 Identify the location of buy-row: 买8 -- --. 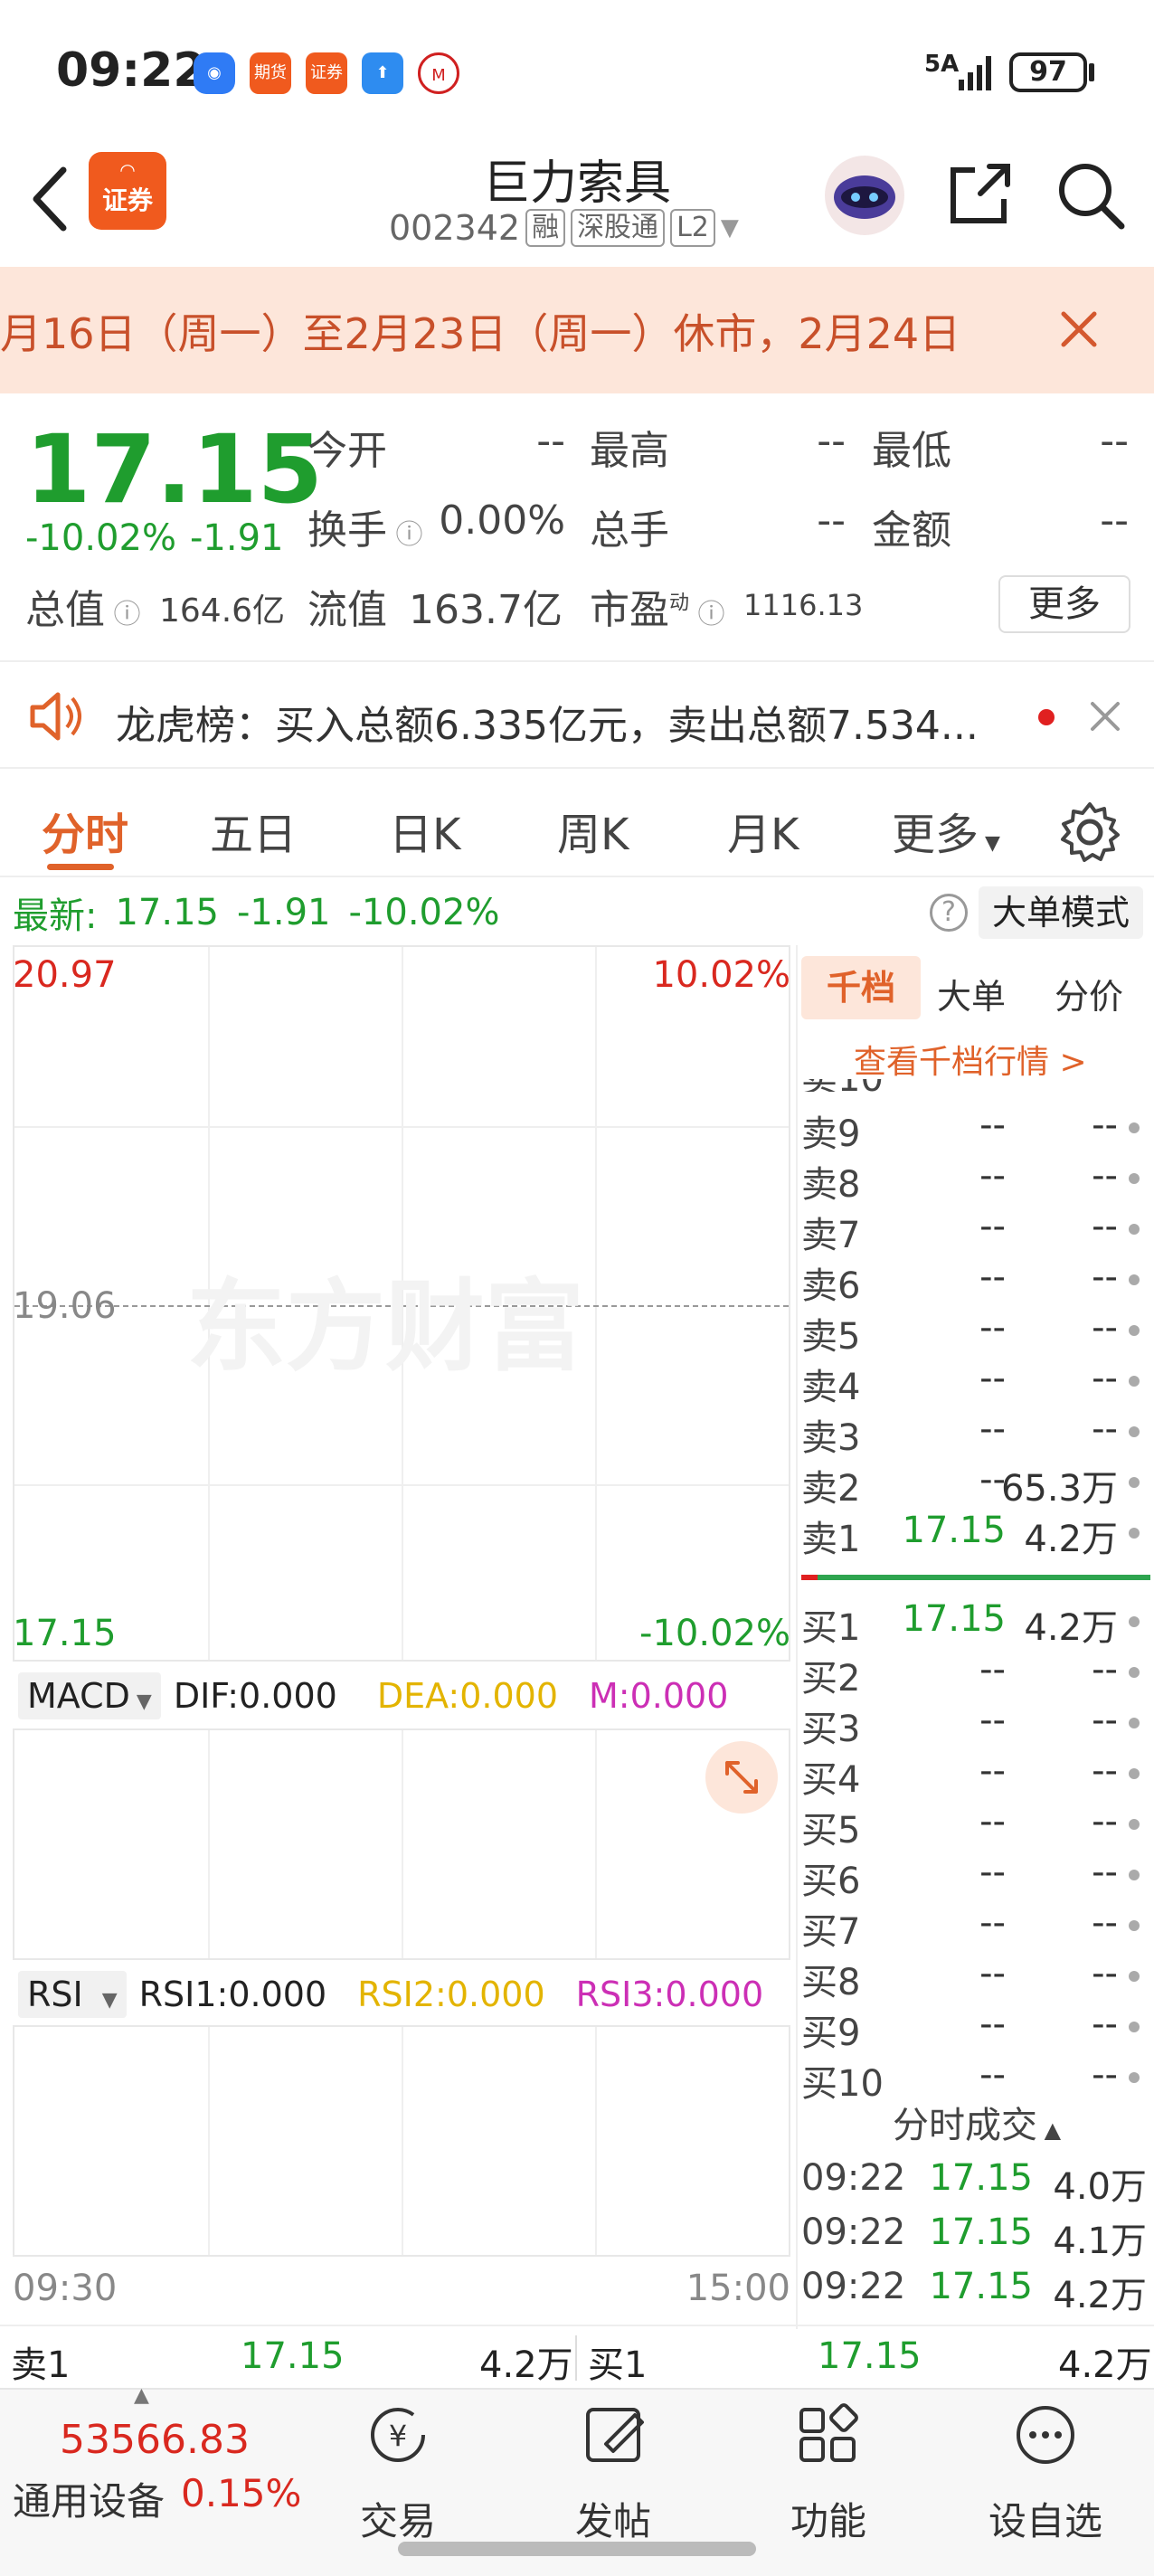
(974, 1978).